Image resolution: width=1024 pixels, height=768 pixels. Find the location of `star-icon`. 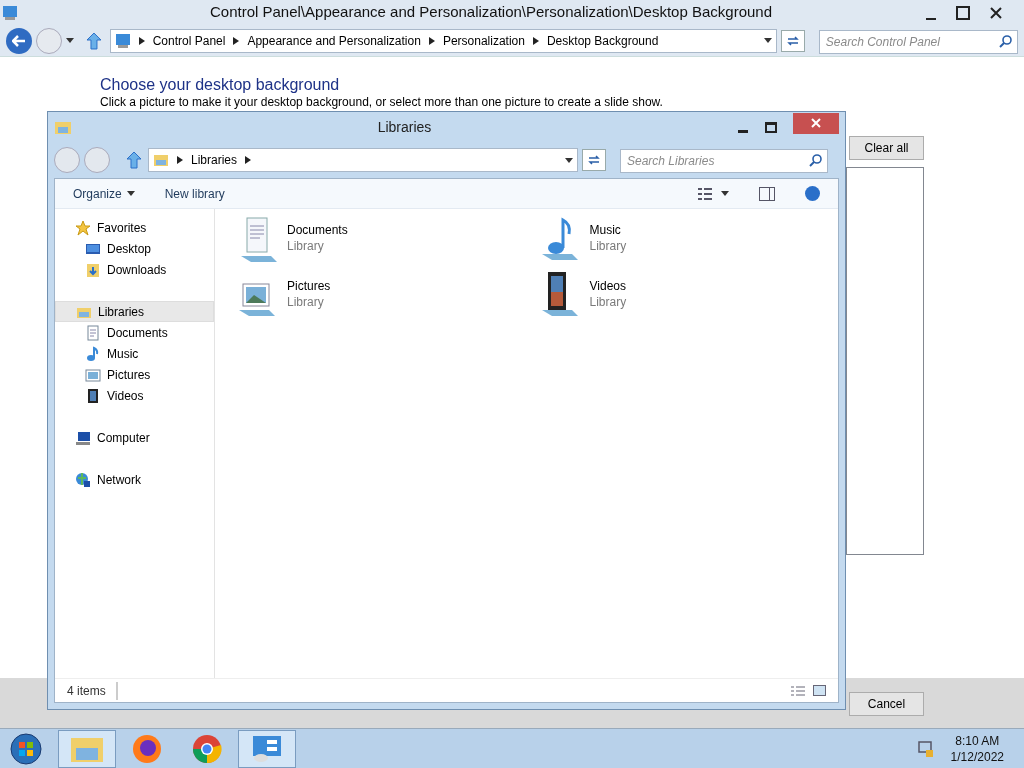

star-icon is located at coordinates (83, 227).